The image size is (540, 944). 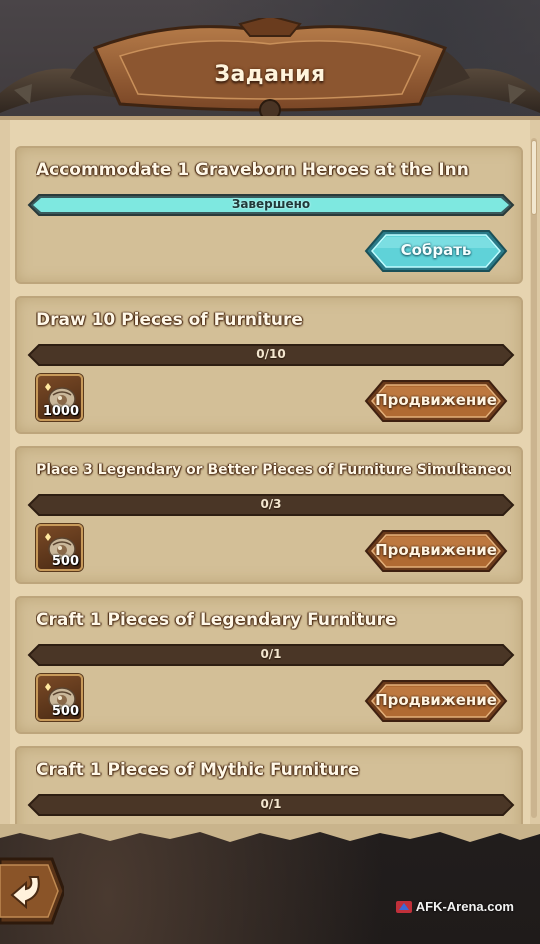 I want to click on progress-text: Завершено, so click(x=271, y=204).